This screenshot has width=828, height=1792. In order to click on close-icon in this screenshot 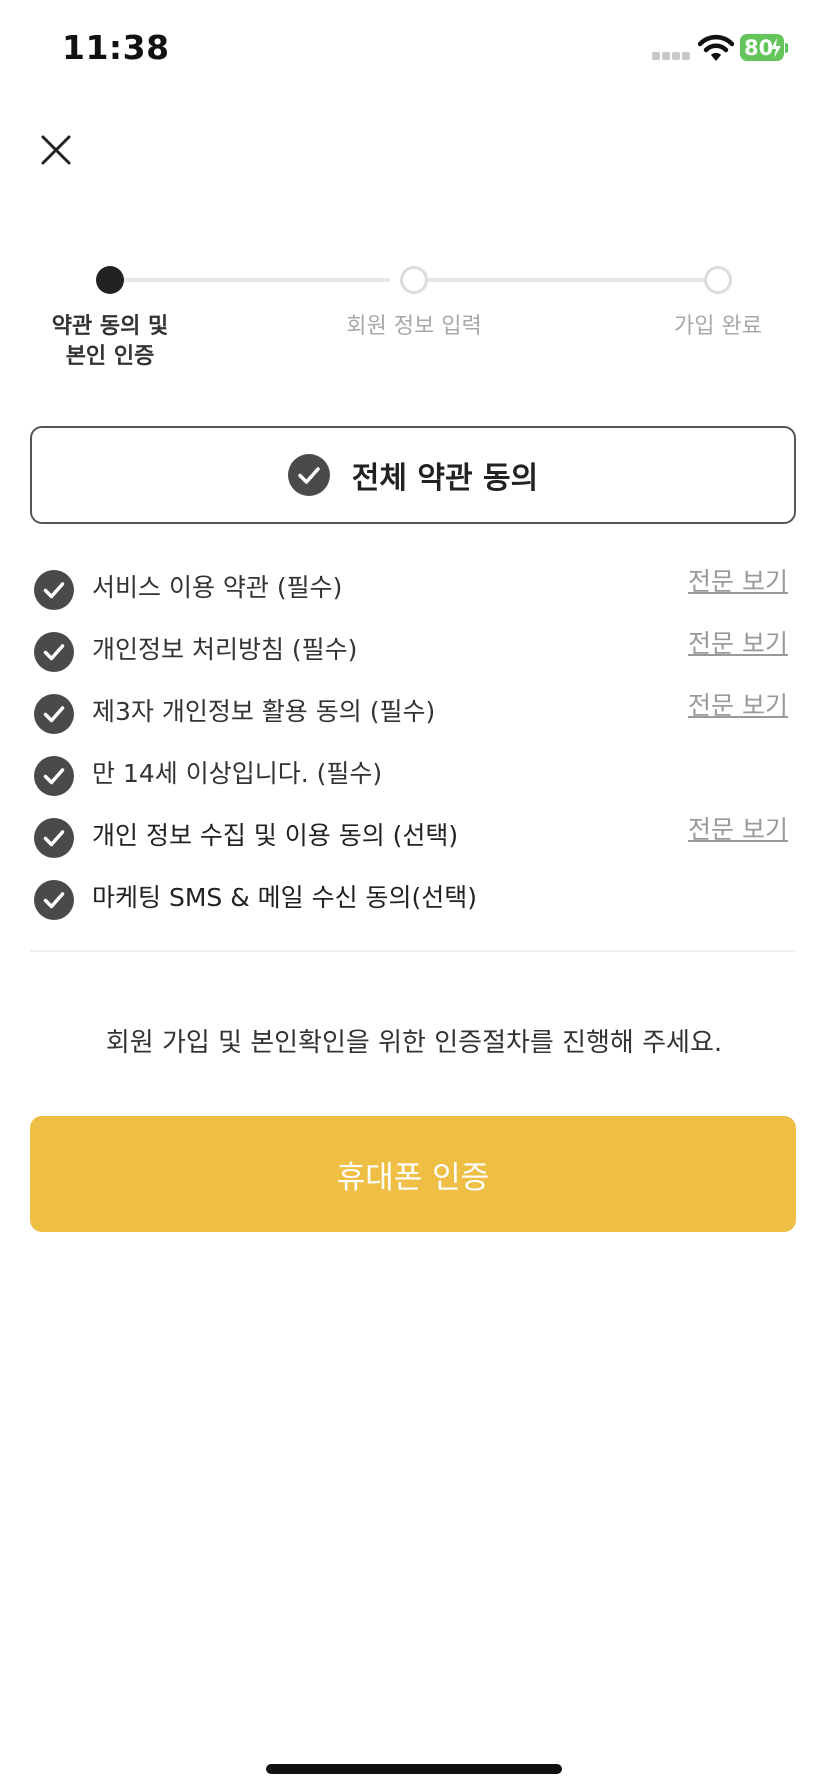, I will do `click(56, 150)`.